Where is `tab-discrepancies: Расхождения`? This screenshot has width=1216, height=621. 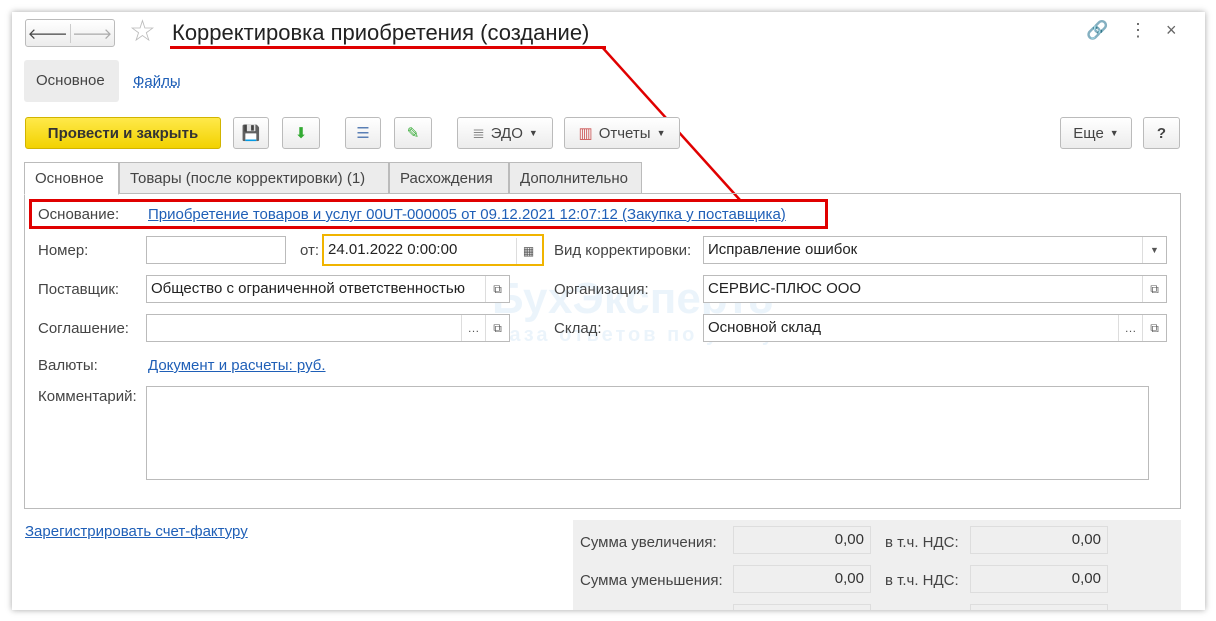
tab-discrepancies: Расхождения is located at coordinates (449, 178).